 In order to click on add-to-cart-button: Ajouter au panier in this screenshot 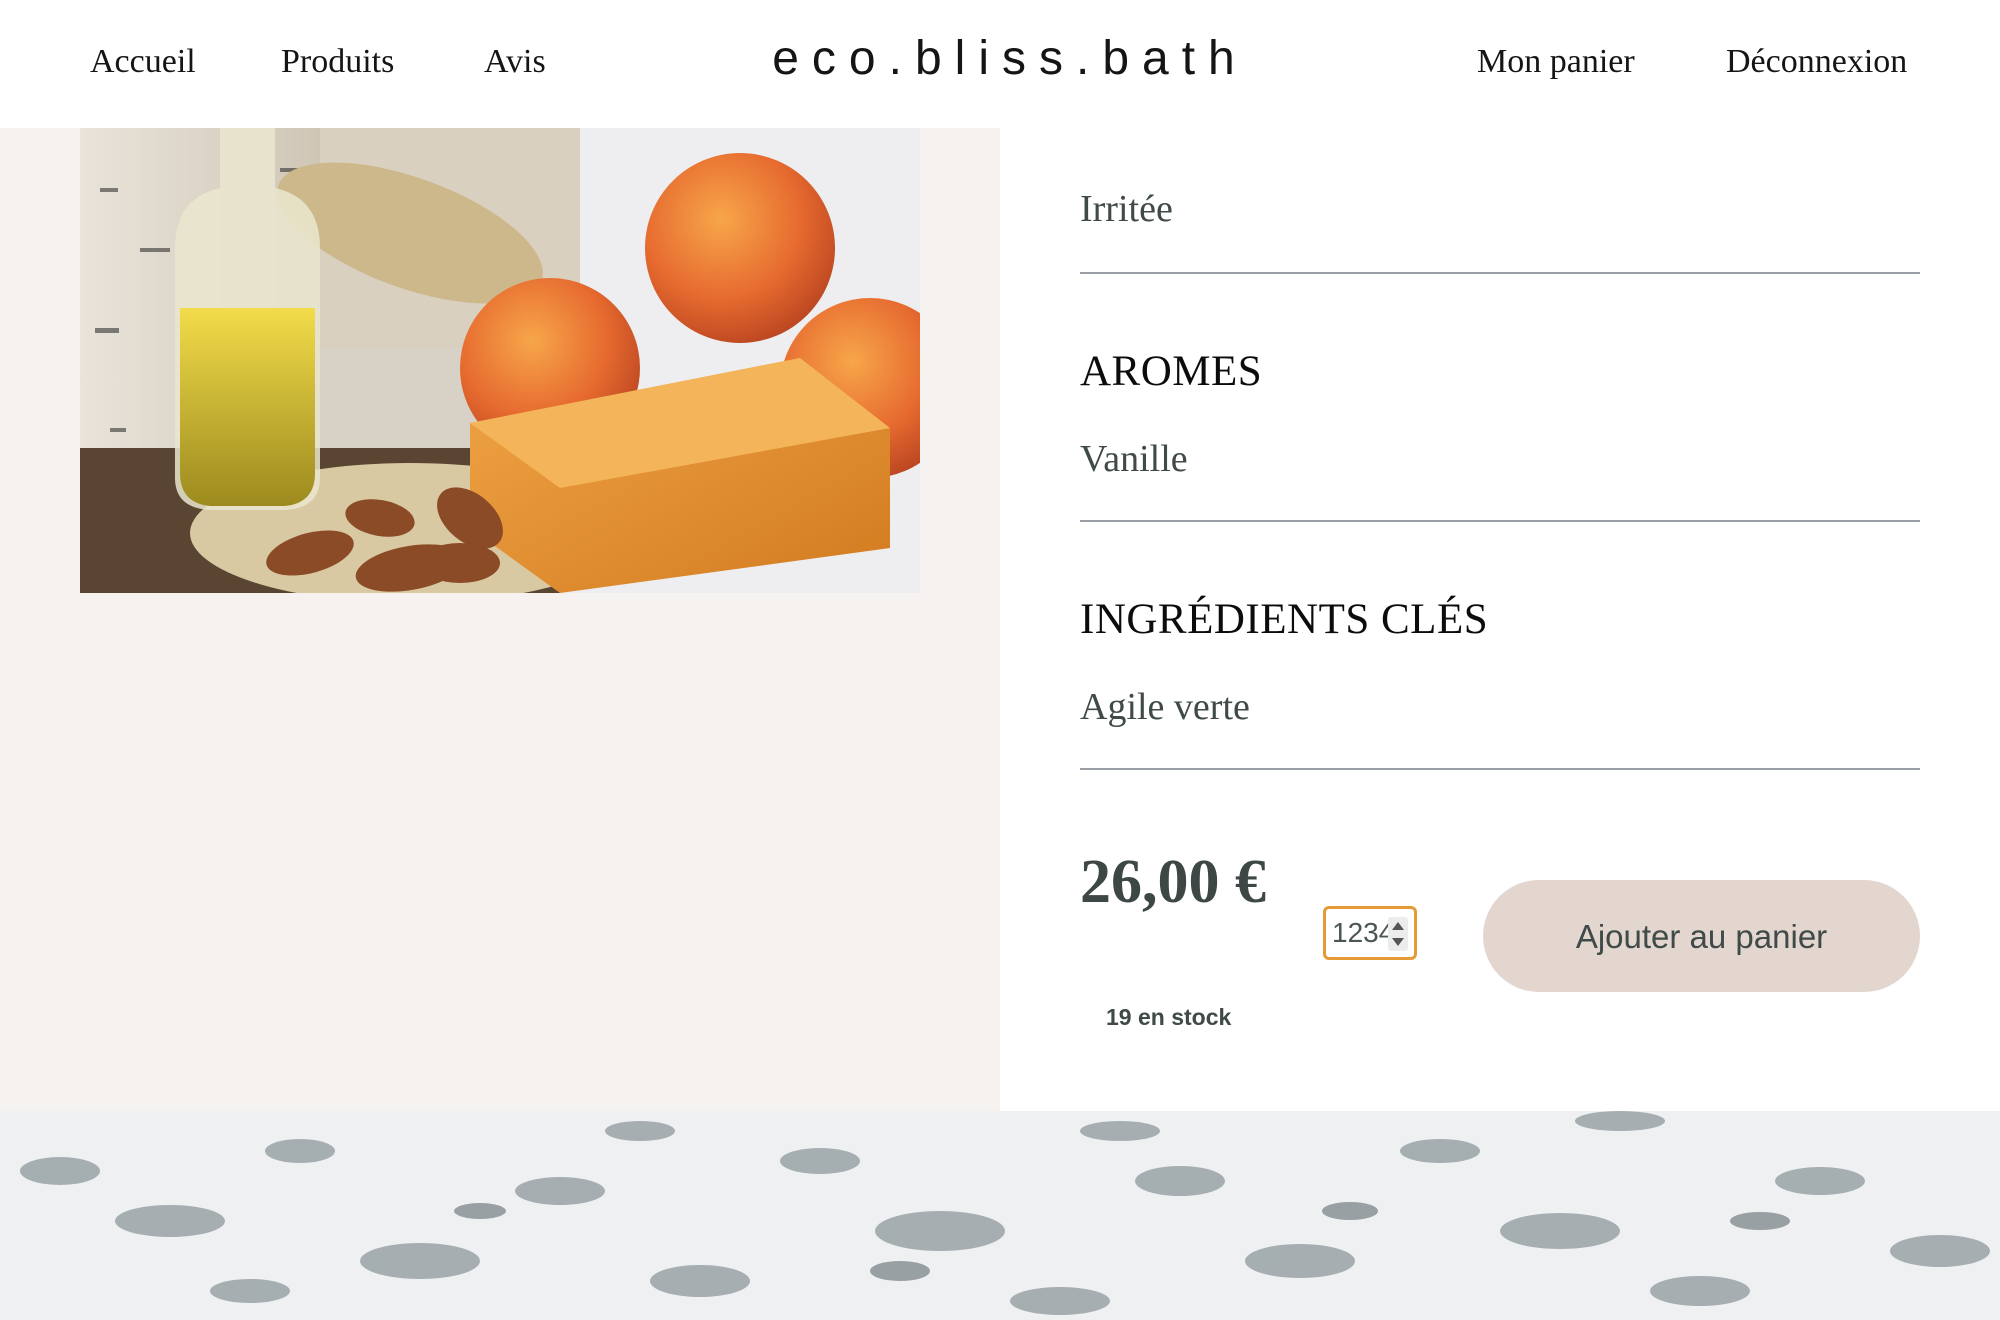, I will do `click(1701, 936)`.